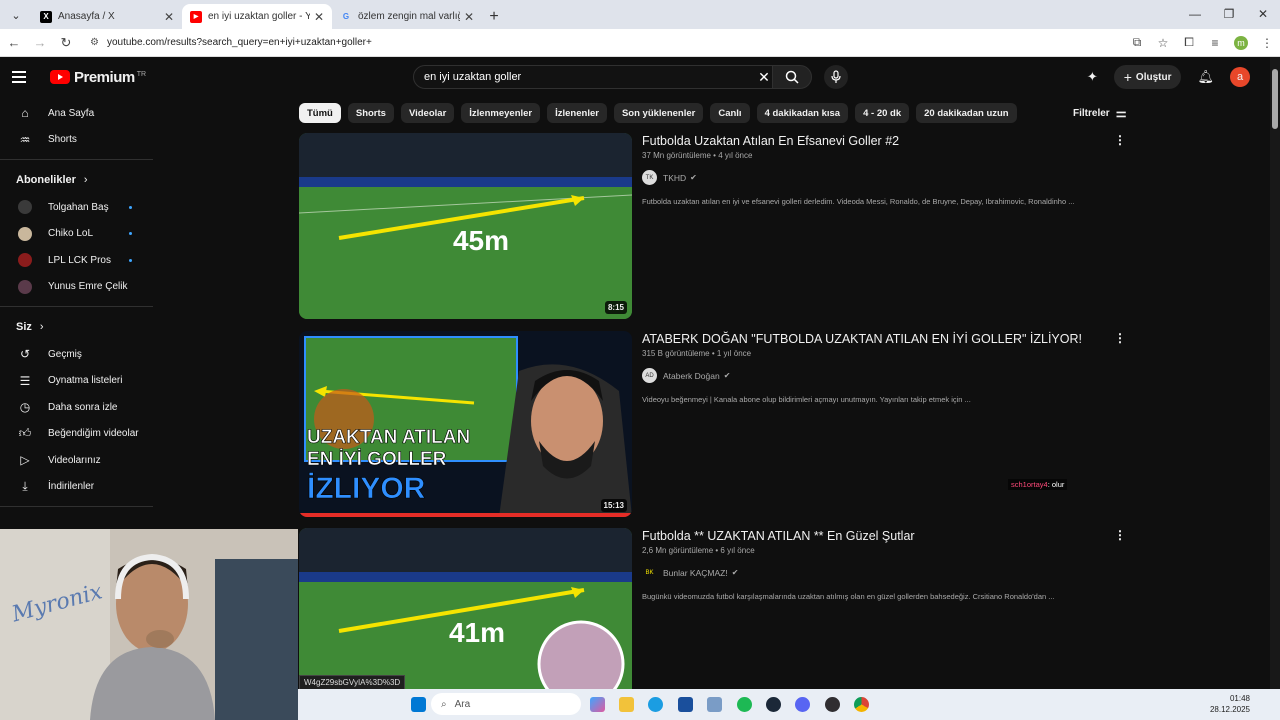 This screenshot has width=1280, height=720. I want to click on notifications-bell-icon: 🔔︎, so click(1205, 77).